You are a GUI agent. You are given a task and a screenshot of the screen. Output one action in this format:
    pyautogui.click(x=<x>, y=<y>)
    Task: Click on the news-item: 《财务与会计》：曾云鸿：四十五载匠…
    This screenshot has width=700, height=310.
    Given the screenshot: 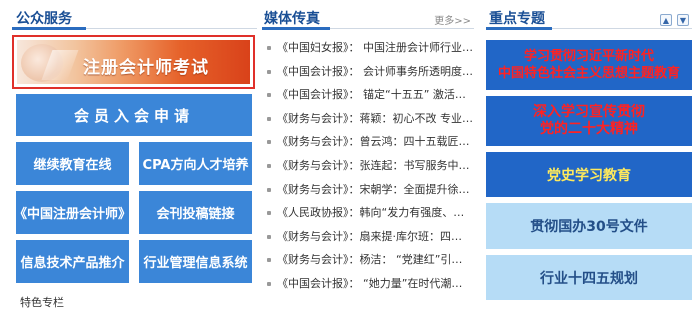 What is the action you would take?
    pyautogui.click(x=368, y=142)
    